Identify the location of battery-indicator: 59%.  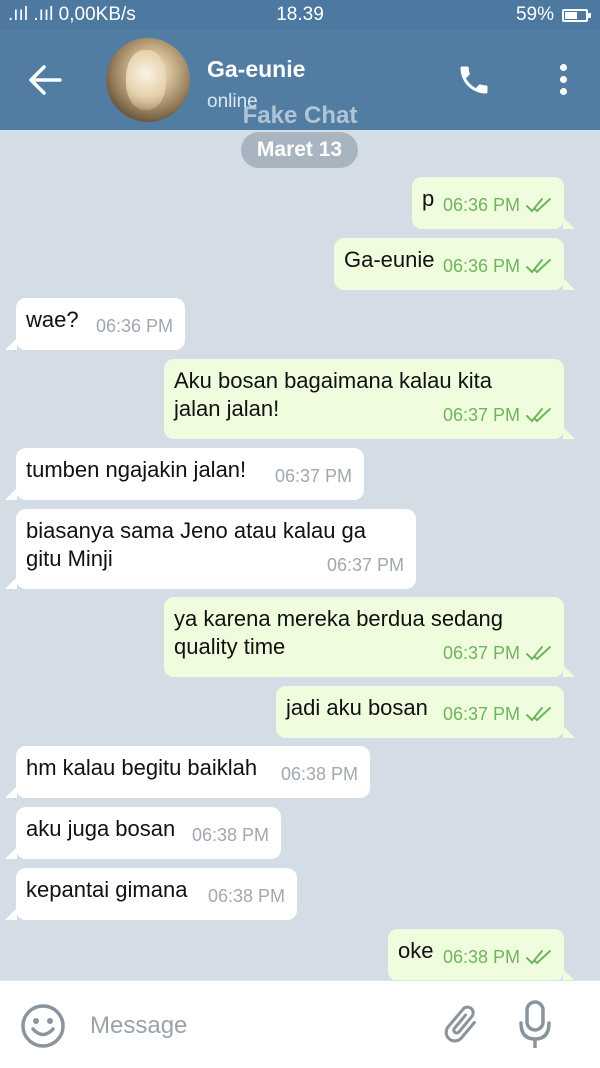
(553, 15).